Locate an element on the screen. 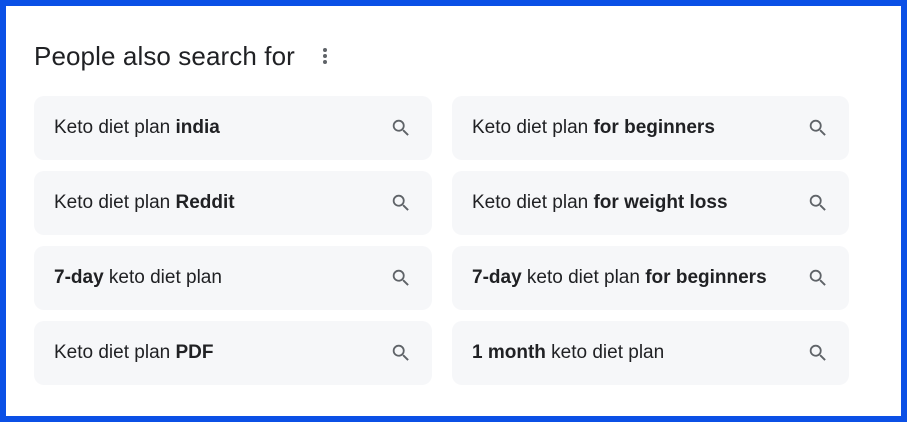  suggestion-text-bold: for weight loss is located at coordinates (660, 202).